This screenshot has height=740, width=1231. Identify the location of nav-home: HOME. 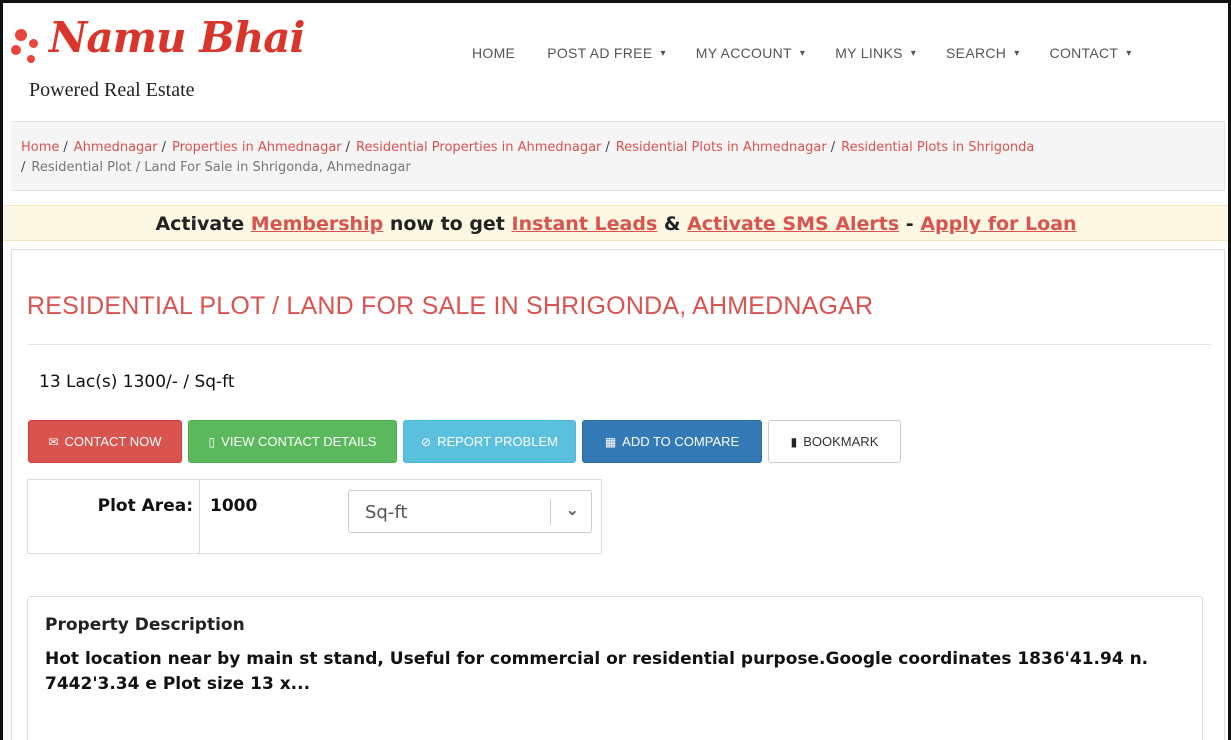
(493, 53).